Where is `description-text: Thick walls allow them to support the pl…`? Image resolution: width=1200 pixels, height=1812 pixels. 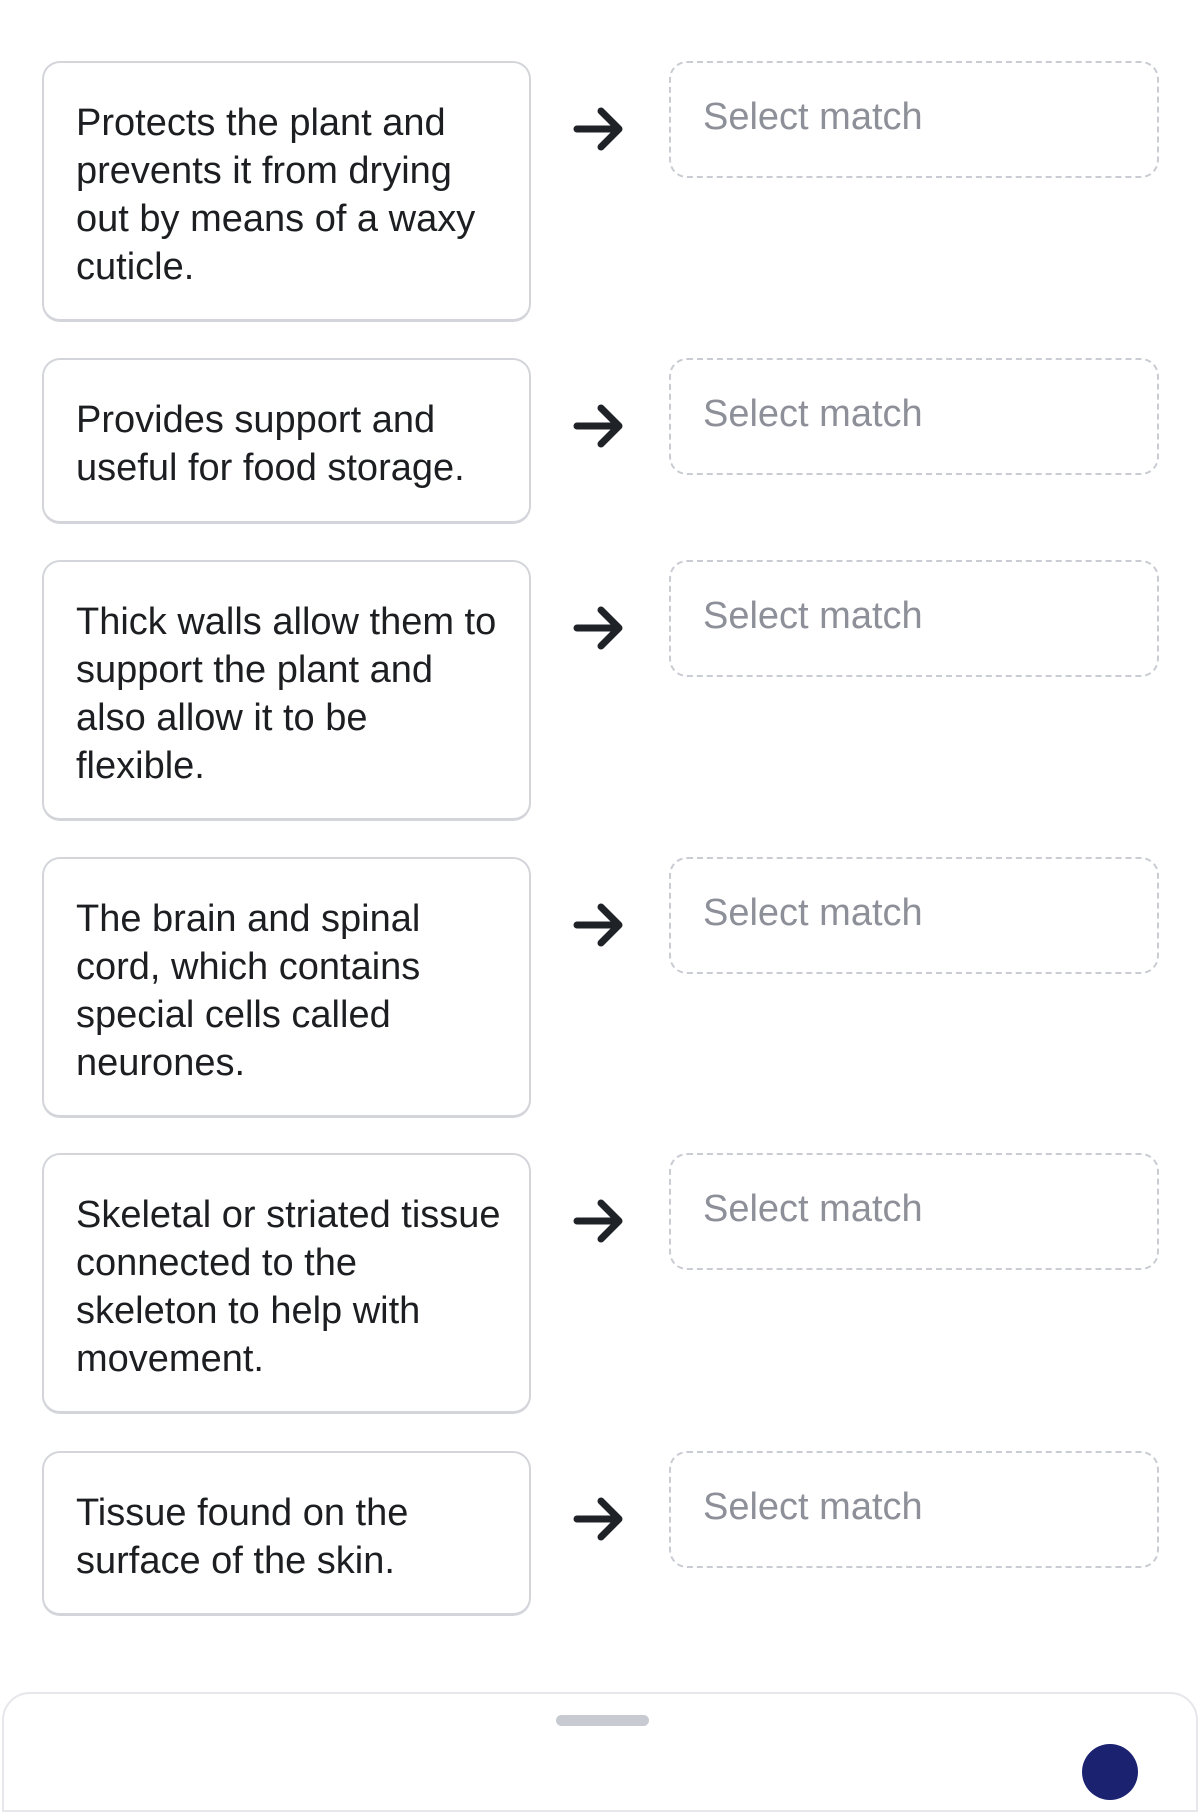 description-text: Thick walls allow them to support the pl… is located at coordinates (286, 694).